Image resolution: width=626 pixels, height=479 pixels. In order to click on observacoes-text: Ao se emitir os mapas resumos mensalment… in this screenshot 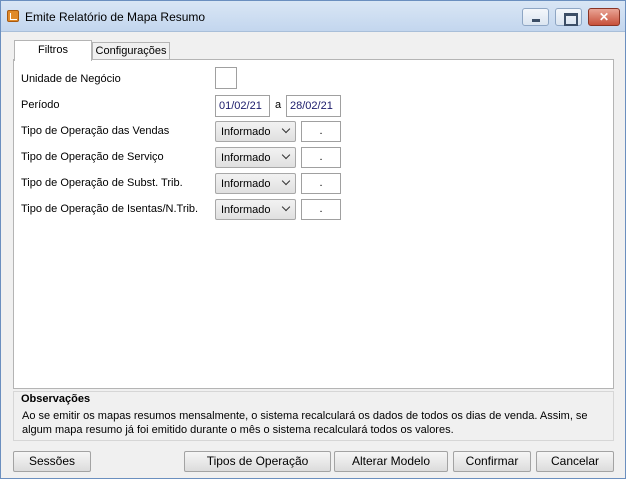, I will do `click(305, 423)`.